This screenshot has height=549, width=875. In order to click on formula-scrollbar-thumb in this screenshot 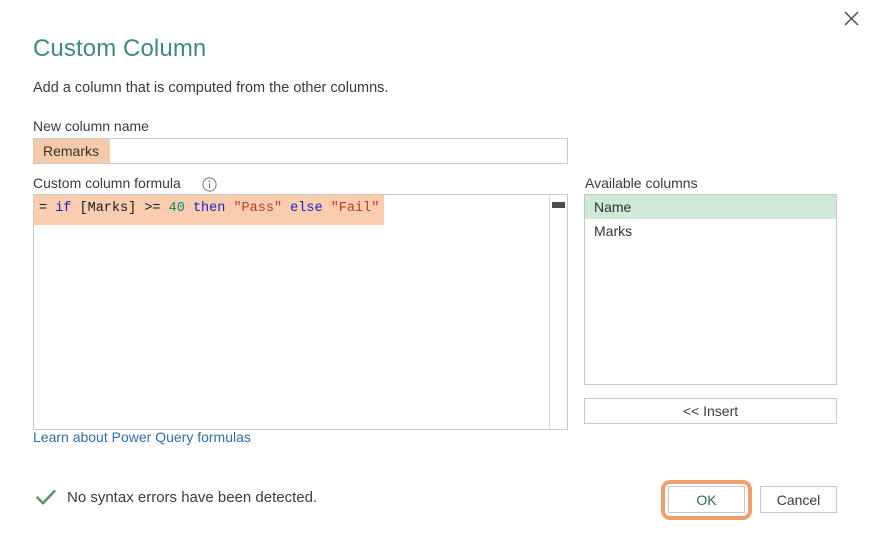, I will do `click(558, 205)`.